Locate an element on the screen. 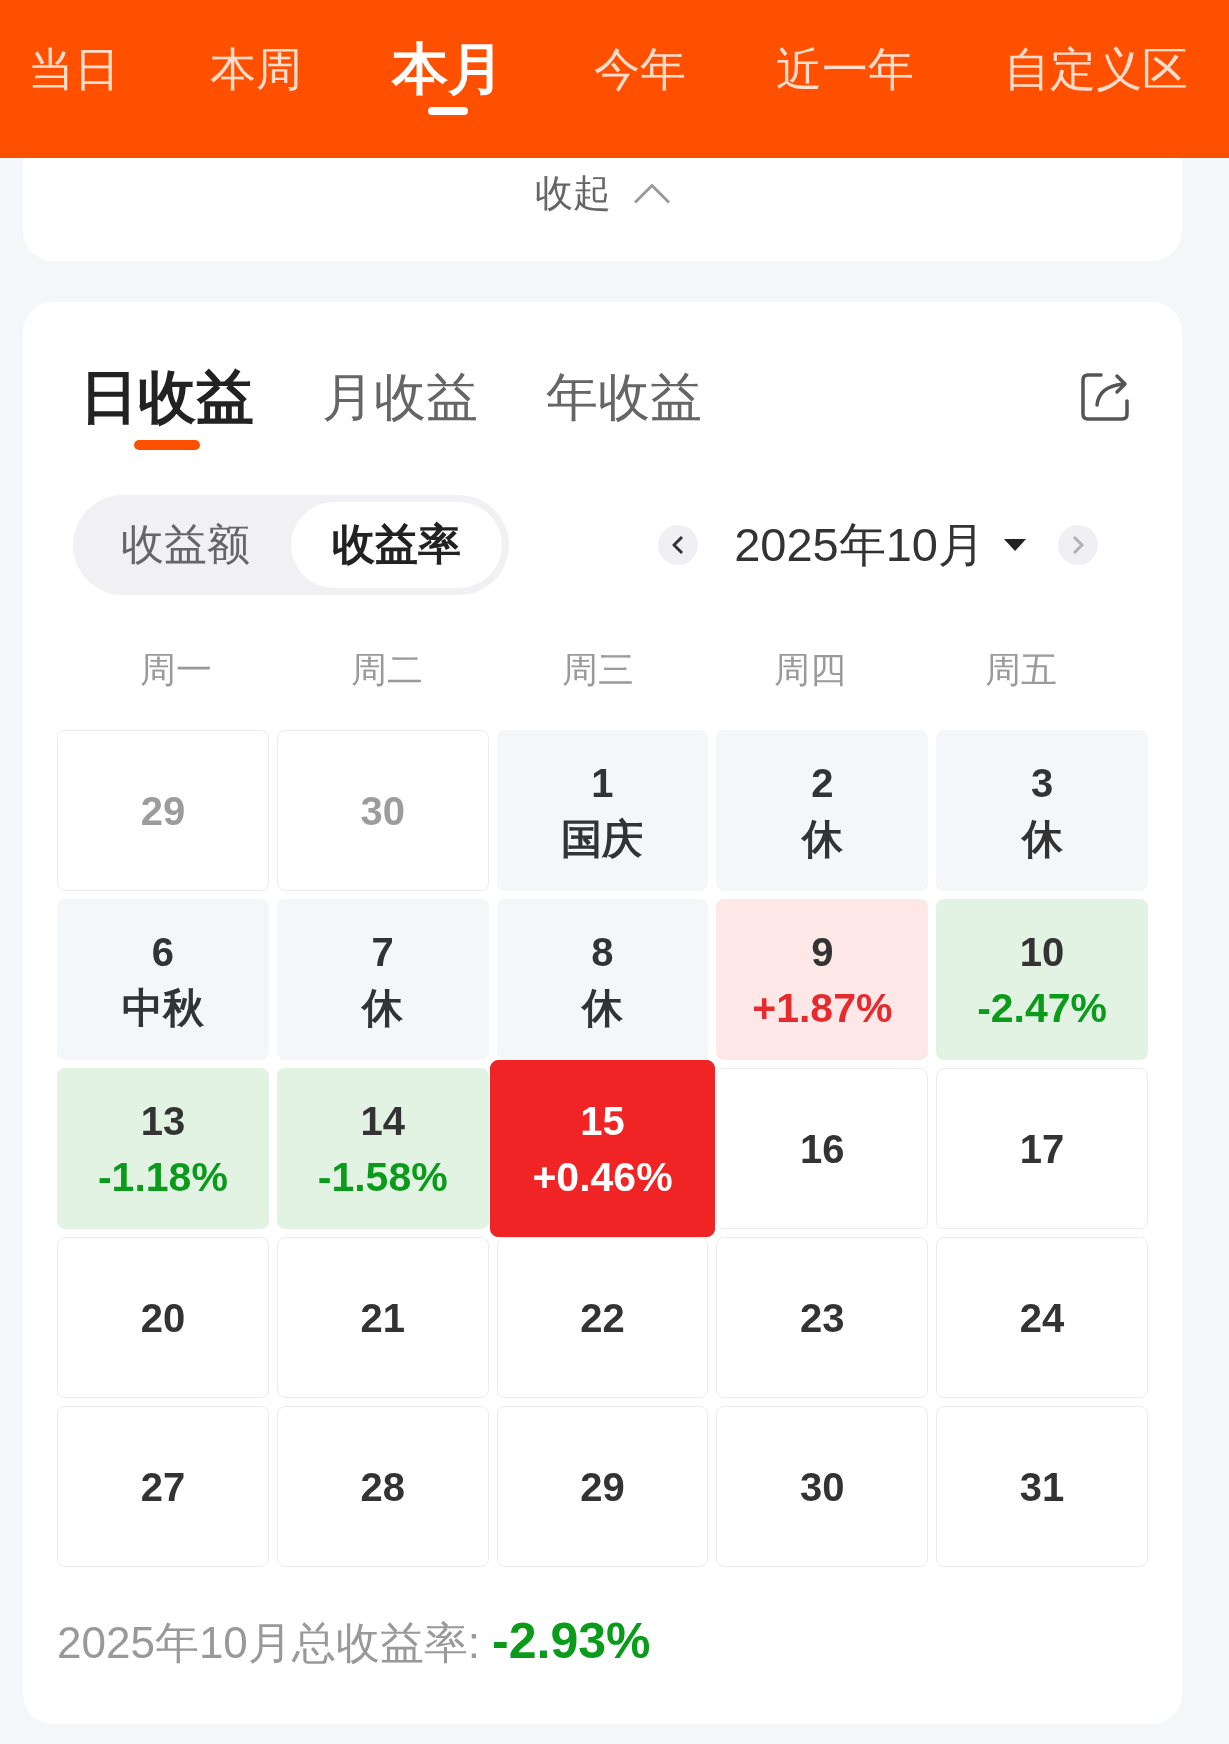 This screenshot has width=1229, height=1744. calendar-day: 16 is located at coordinates (822, 1148).